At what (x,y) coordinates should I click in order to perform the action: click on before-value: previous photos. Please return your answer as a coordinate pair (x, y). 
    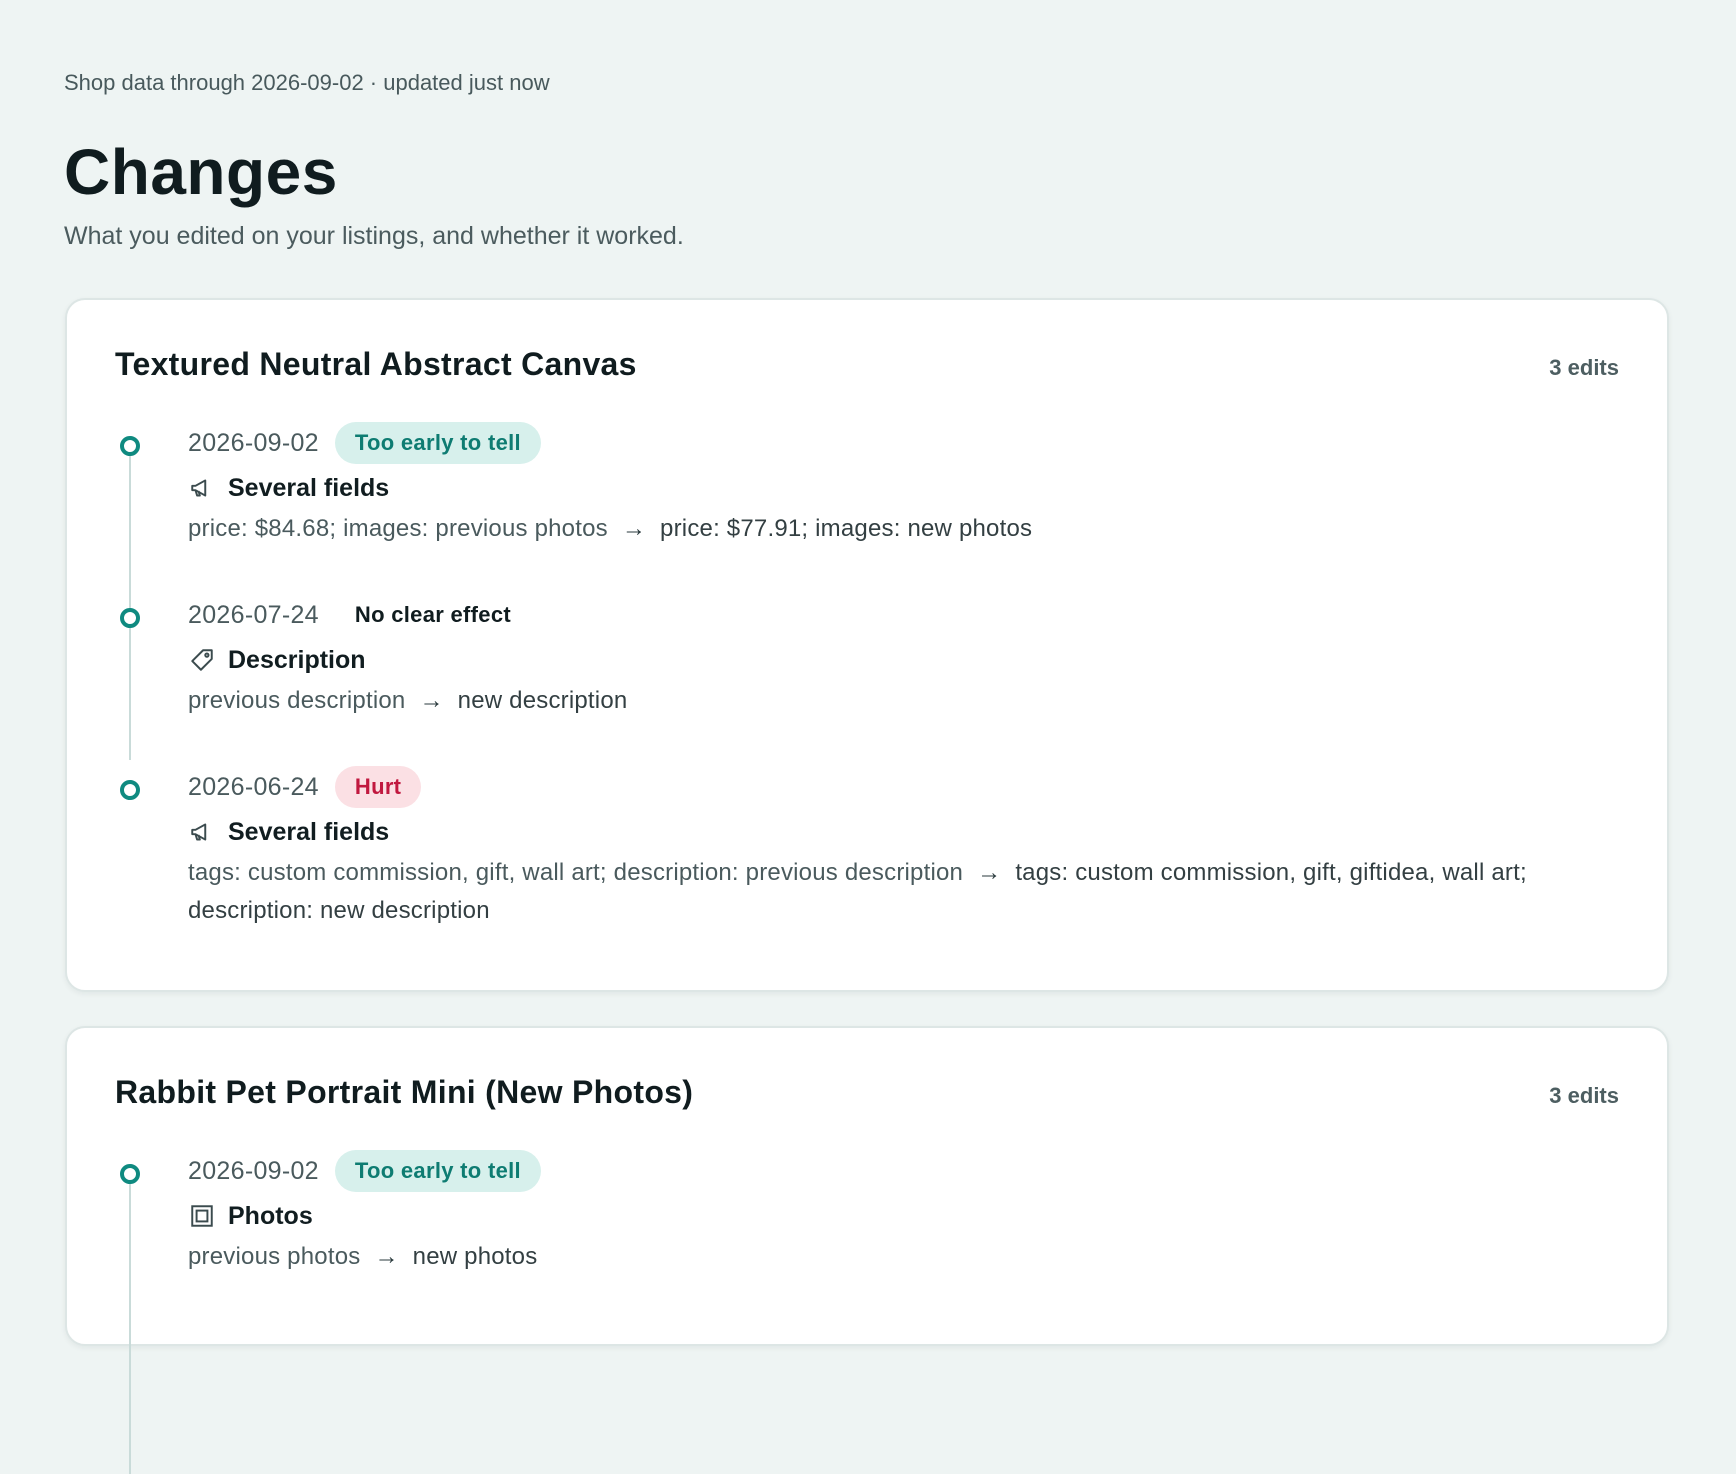
    Looking at the image, I should click on (274, 1256).